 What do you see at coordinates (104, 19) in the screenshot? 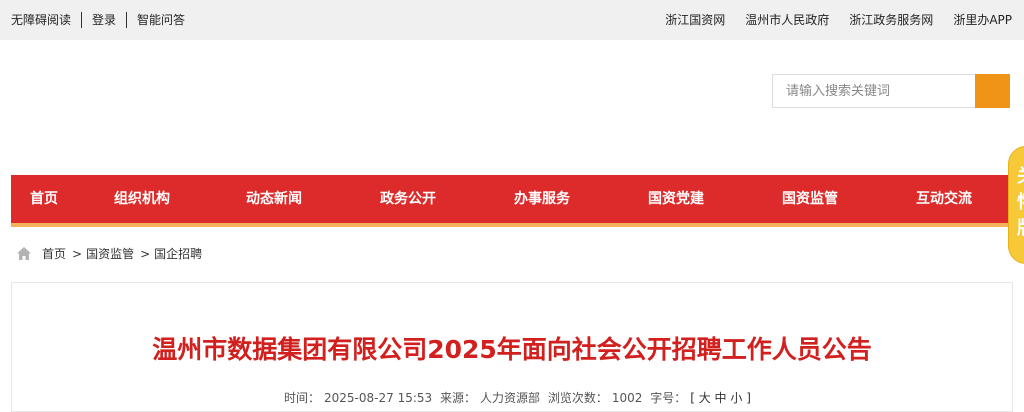
I see `login-link: 登录` at bounding box center [104, 19].